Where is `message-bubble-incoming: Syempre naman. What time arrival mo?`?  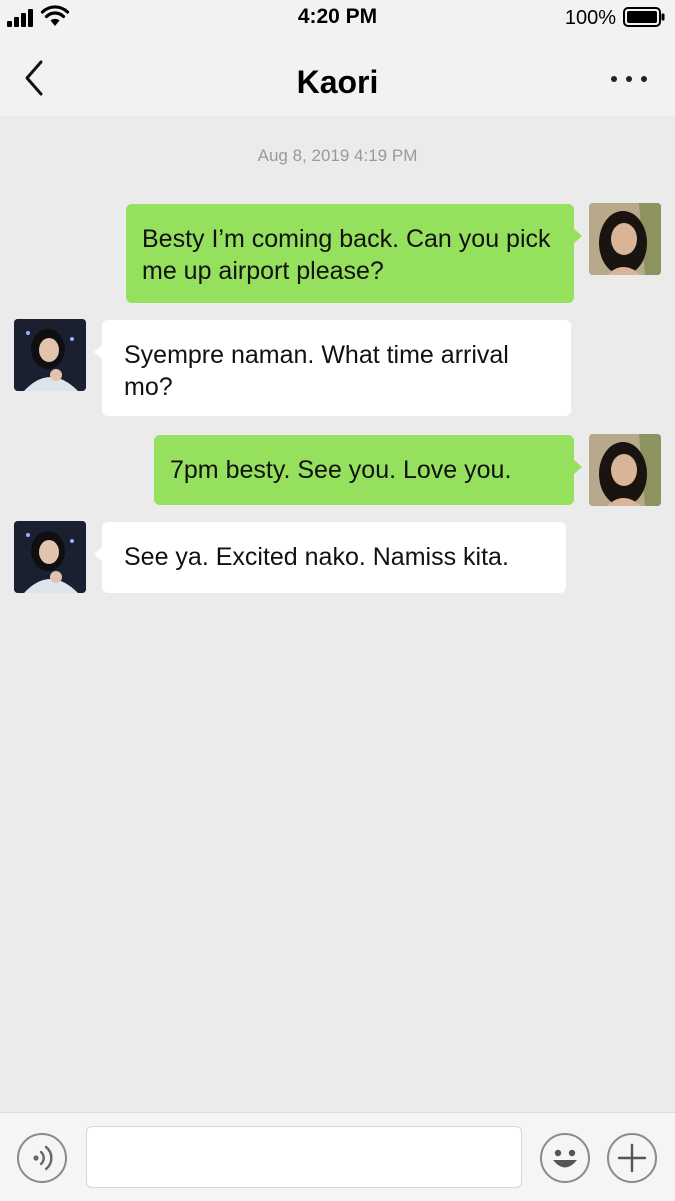
message-bubble-incoming: Syempre naman. What time arrival mo? is located at coordinates (332, 368).